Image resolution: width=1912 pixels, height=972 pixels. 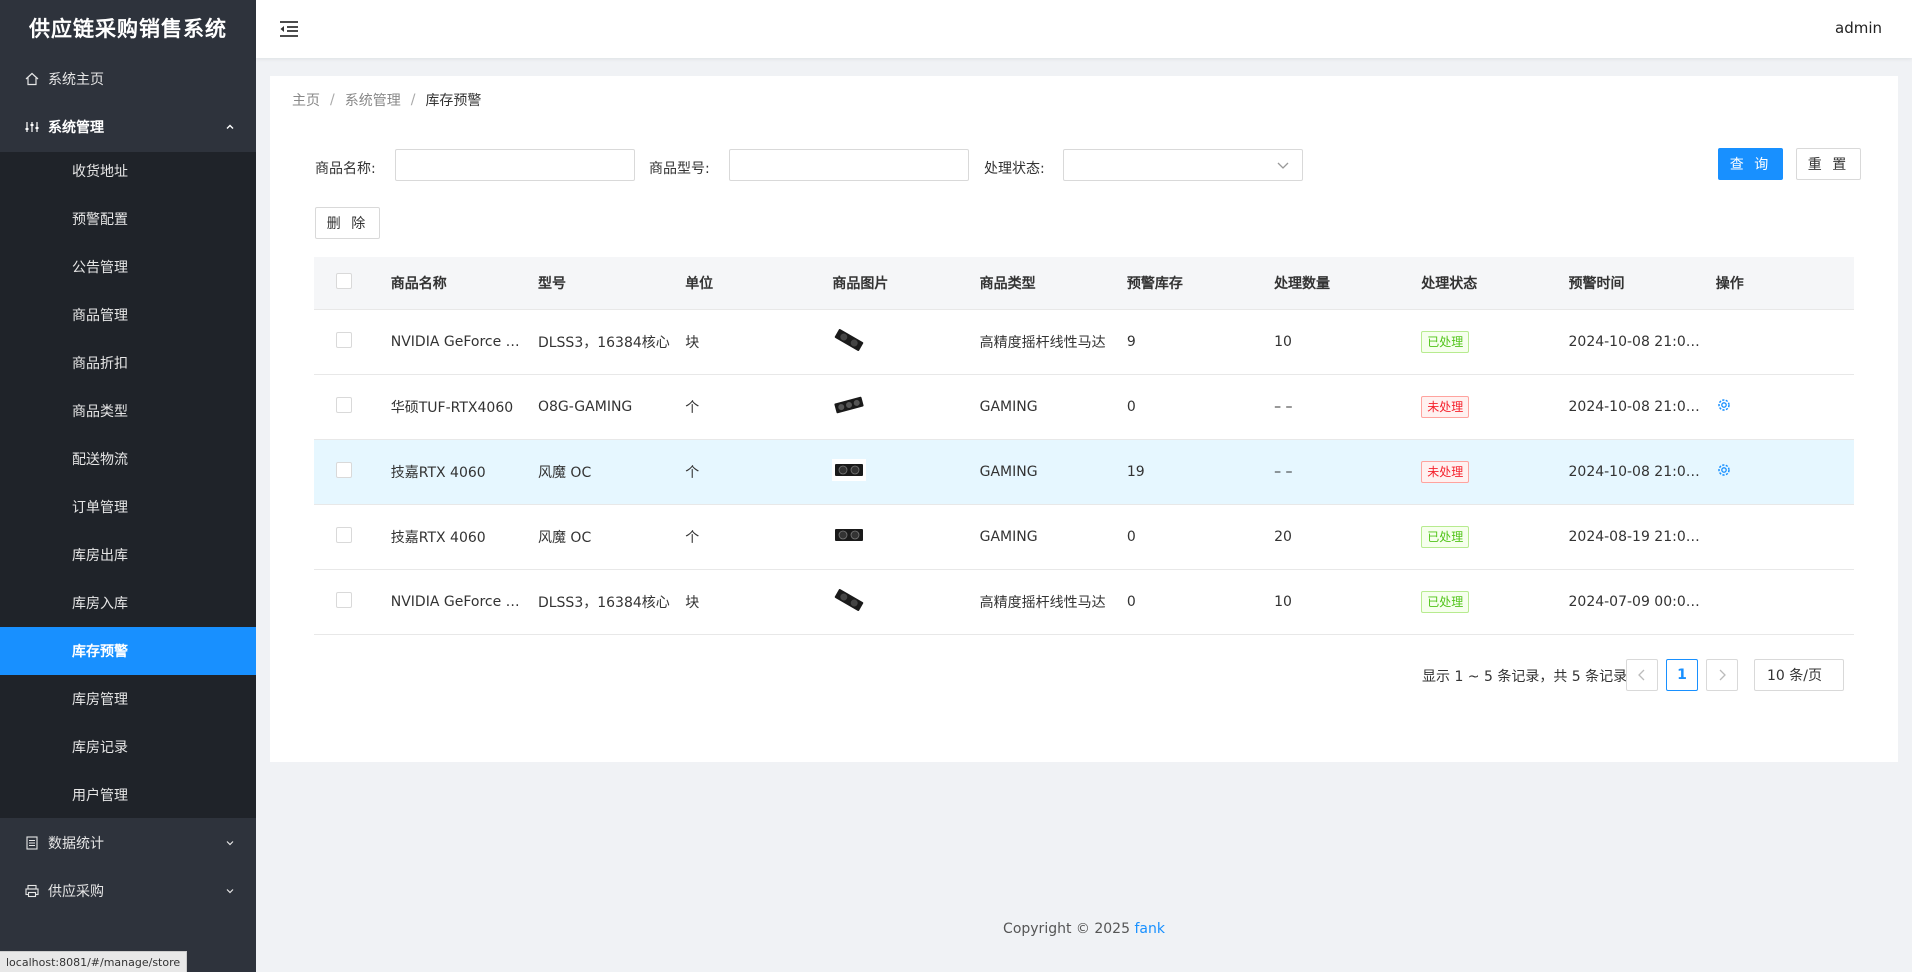 What do you see at coordinates (128, 555) in the screenshot?
I see `sidebar-item-stock-out: 库房出库` at bounding box center [128, 555].